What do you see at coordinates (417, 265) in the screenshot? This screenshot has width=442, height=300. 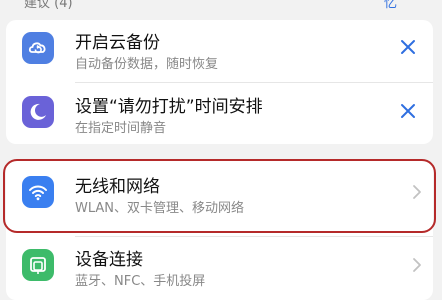 I see `chevron-right-icon` at bounding box center [417, 265].